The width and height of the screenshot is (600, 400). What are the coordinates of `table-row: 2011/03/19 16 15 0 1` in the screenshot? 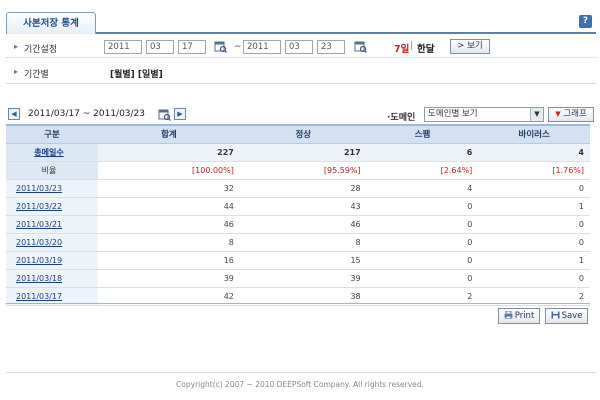 It's located at (298, 260).